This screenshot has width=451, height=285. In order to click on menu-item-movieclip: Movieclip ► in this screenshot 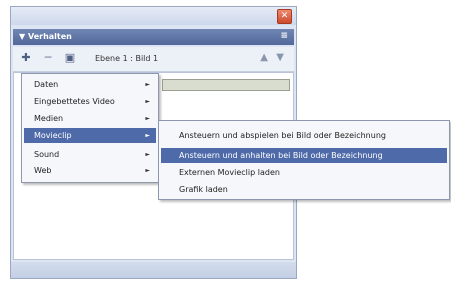, I will do `click(90, 135)`.